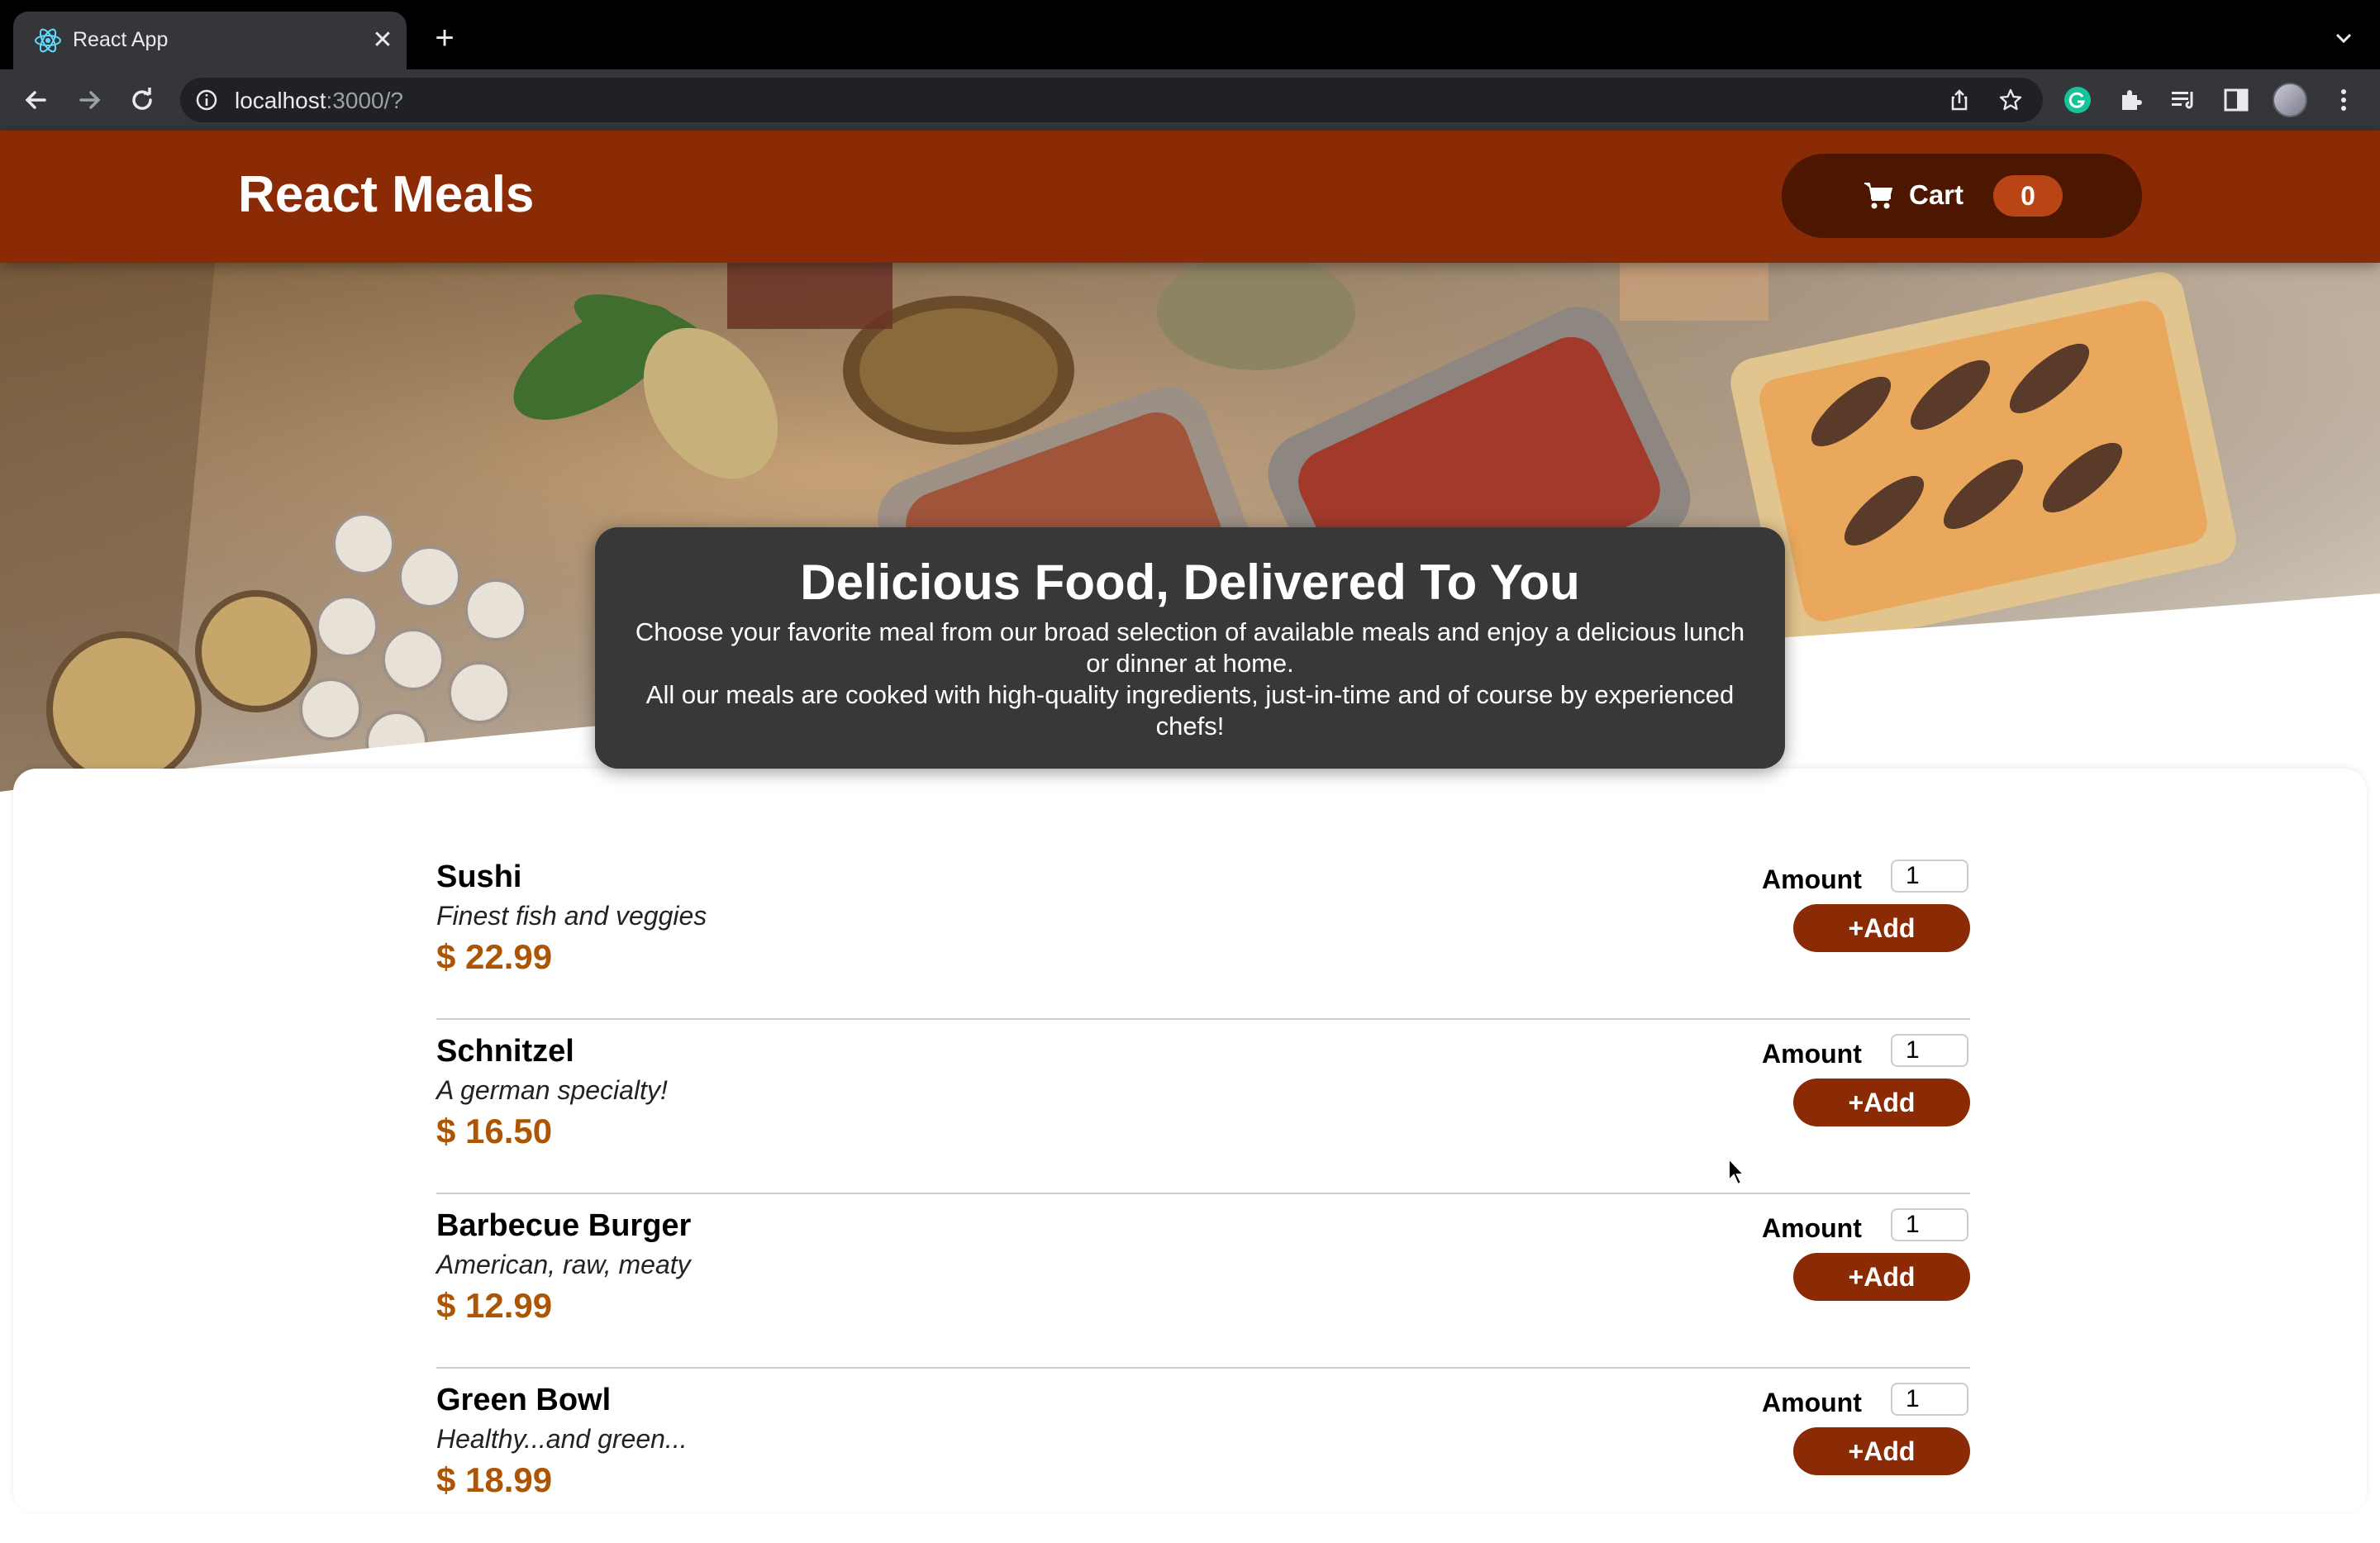 Image resolution: width=2380 pixels, height=1543 pixels. I want to click on tab-title: React App, so click(121, 39).